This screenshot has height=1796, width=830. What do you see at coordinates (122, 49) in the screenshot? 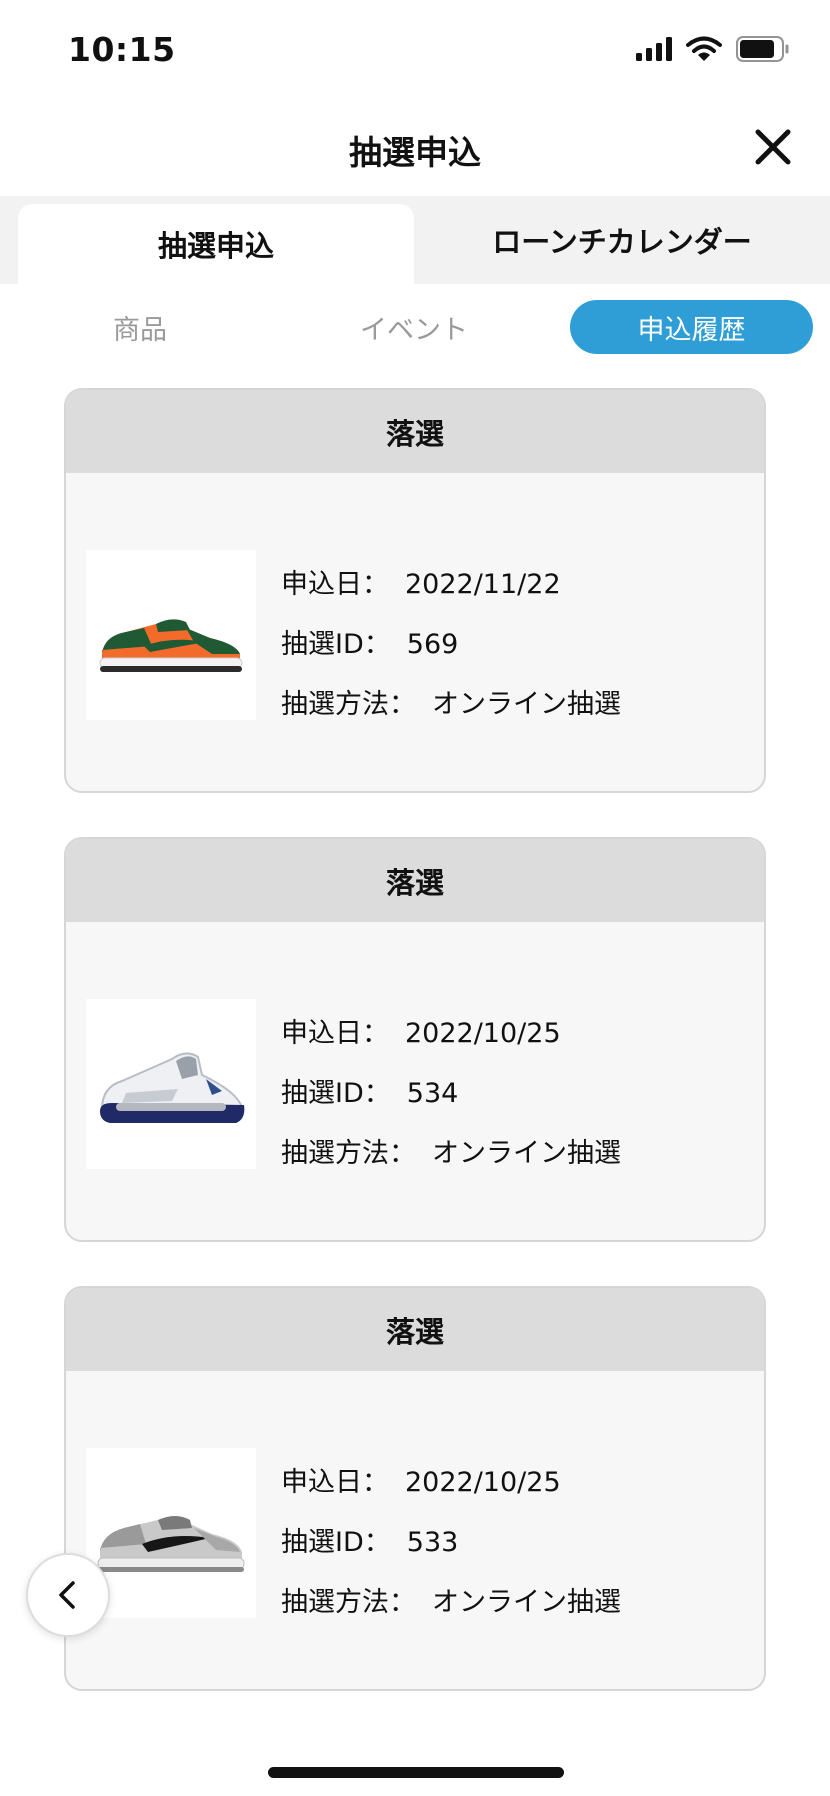
I see `status-time: 10:15` at bounding box center [122, 49].